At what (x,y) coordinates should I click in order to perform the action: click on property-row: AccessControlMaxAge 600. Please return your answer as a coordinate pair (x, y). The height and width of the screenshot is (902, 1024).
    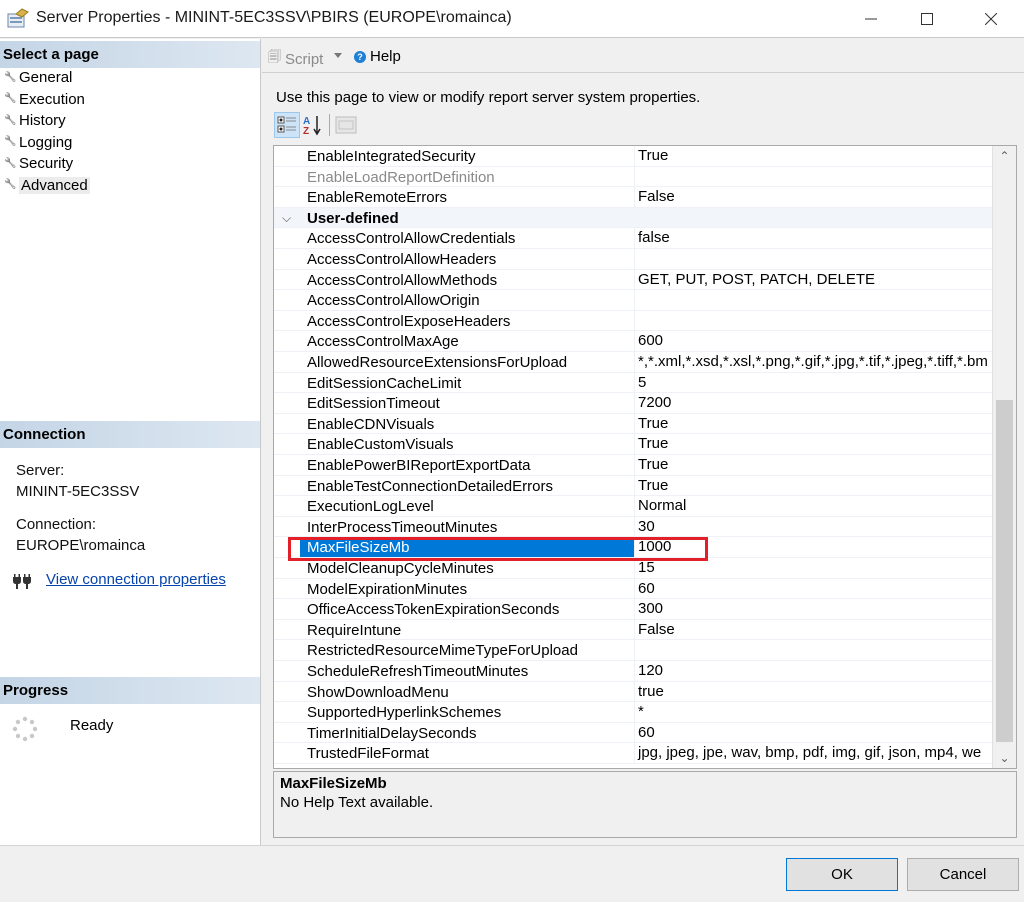
    Looking at the image, I should click on (633, 341).